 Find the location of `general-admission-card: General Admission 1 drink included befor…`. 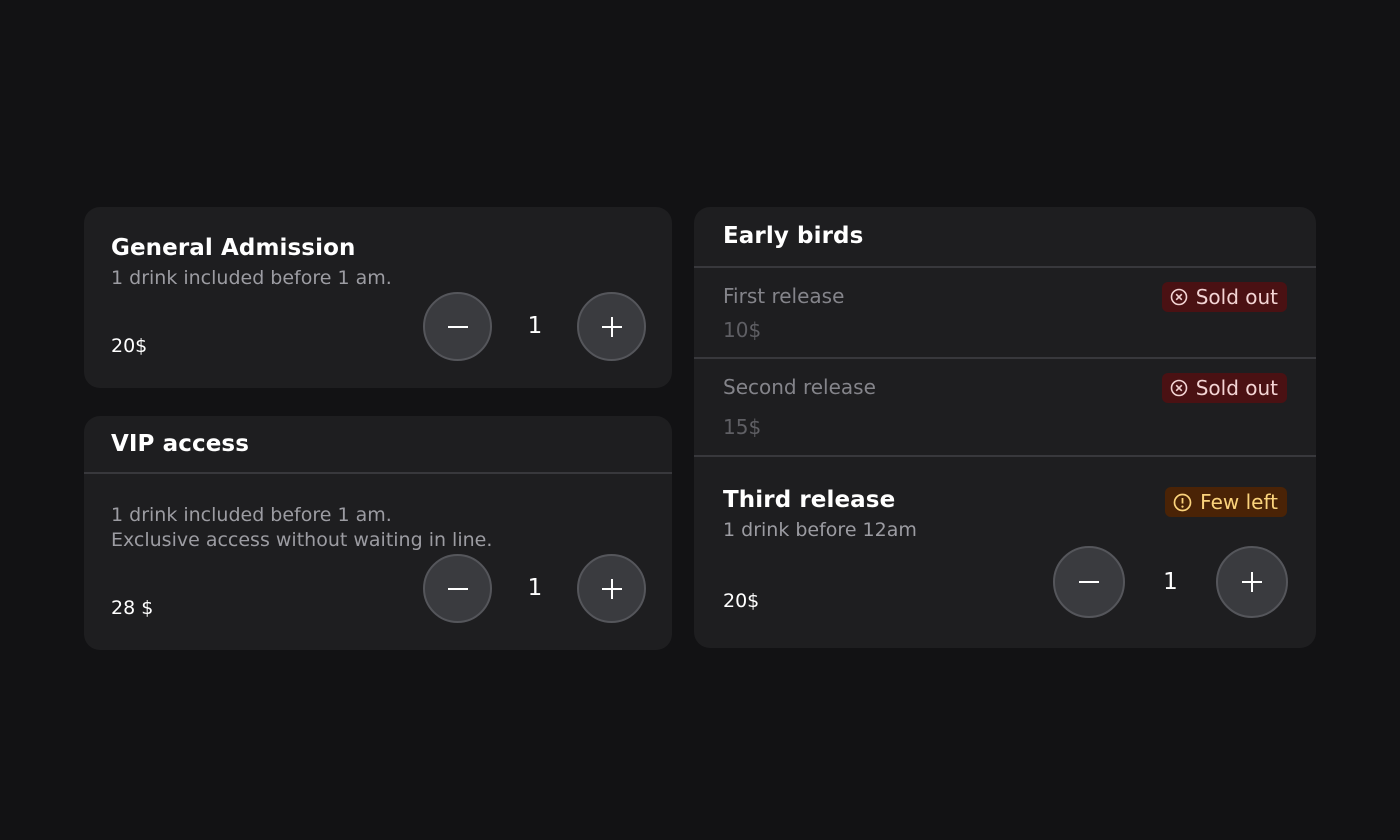

general-admission-card: General Admission 1 drink included befor… is located at coordinates (378, 297).